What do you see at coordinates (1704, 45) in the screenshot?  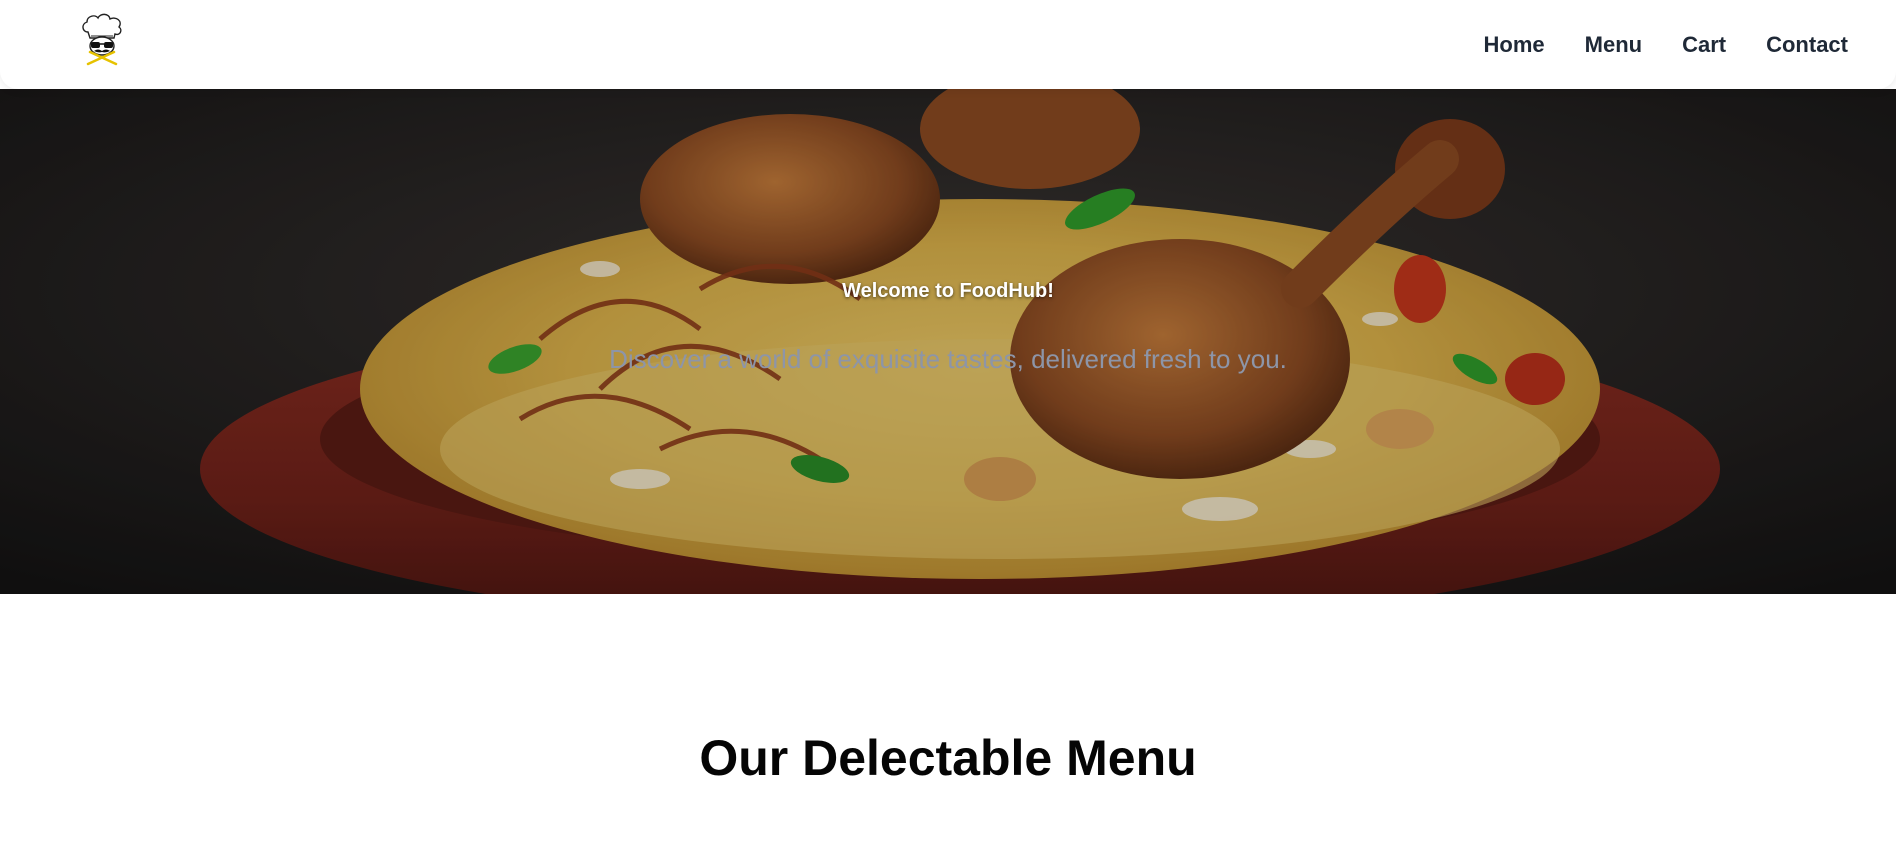 I see `nav-link-cart: Cart` at bounding box center [1704, 45].